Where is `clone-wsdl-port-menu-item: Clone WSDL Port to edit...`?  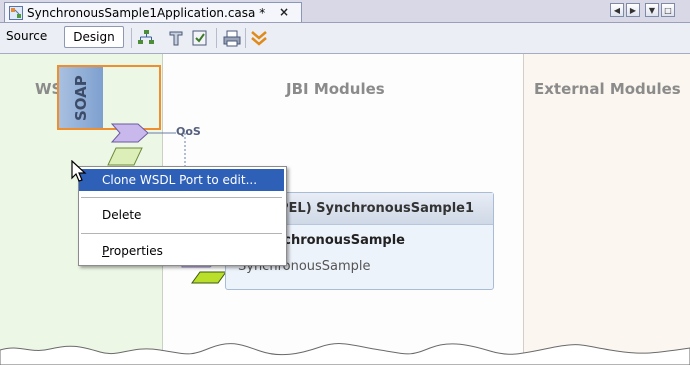
clone-wsdl-port-menu-item: Clone WSDL Port to edit... is located at coordinates (181, 180).